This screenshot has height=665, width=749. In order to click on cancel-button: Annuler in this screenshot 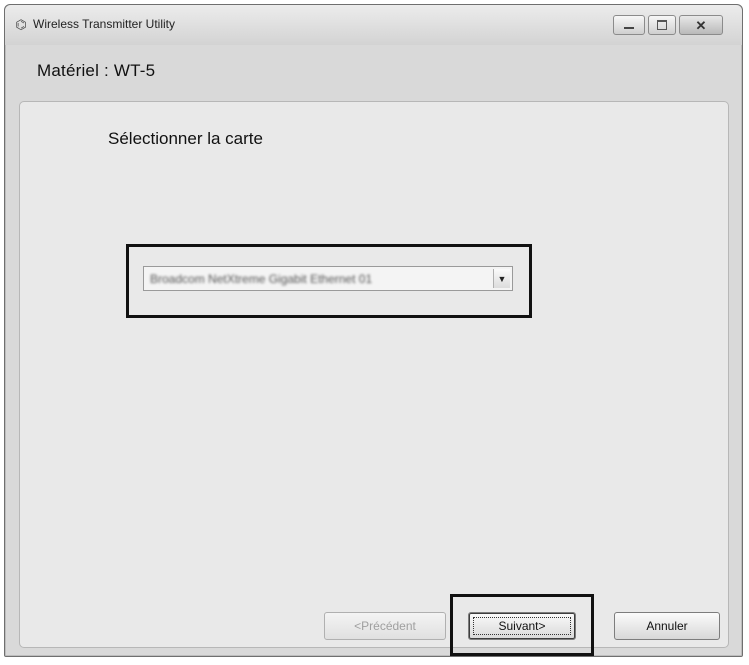, I will do `click(667, 626)`.